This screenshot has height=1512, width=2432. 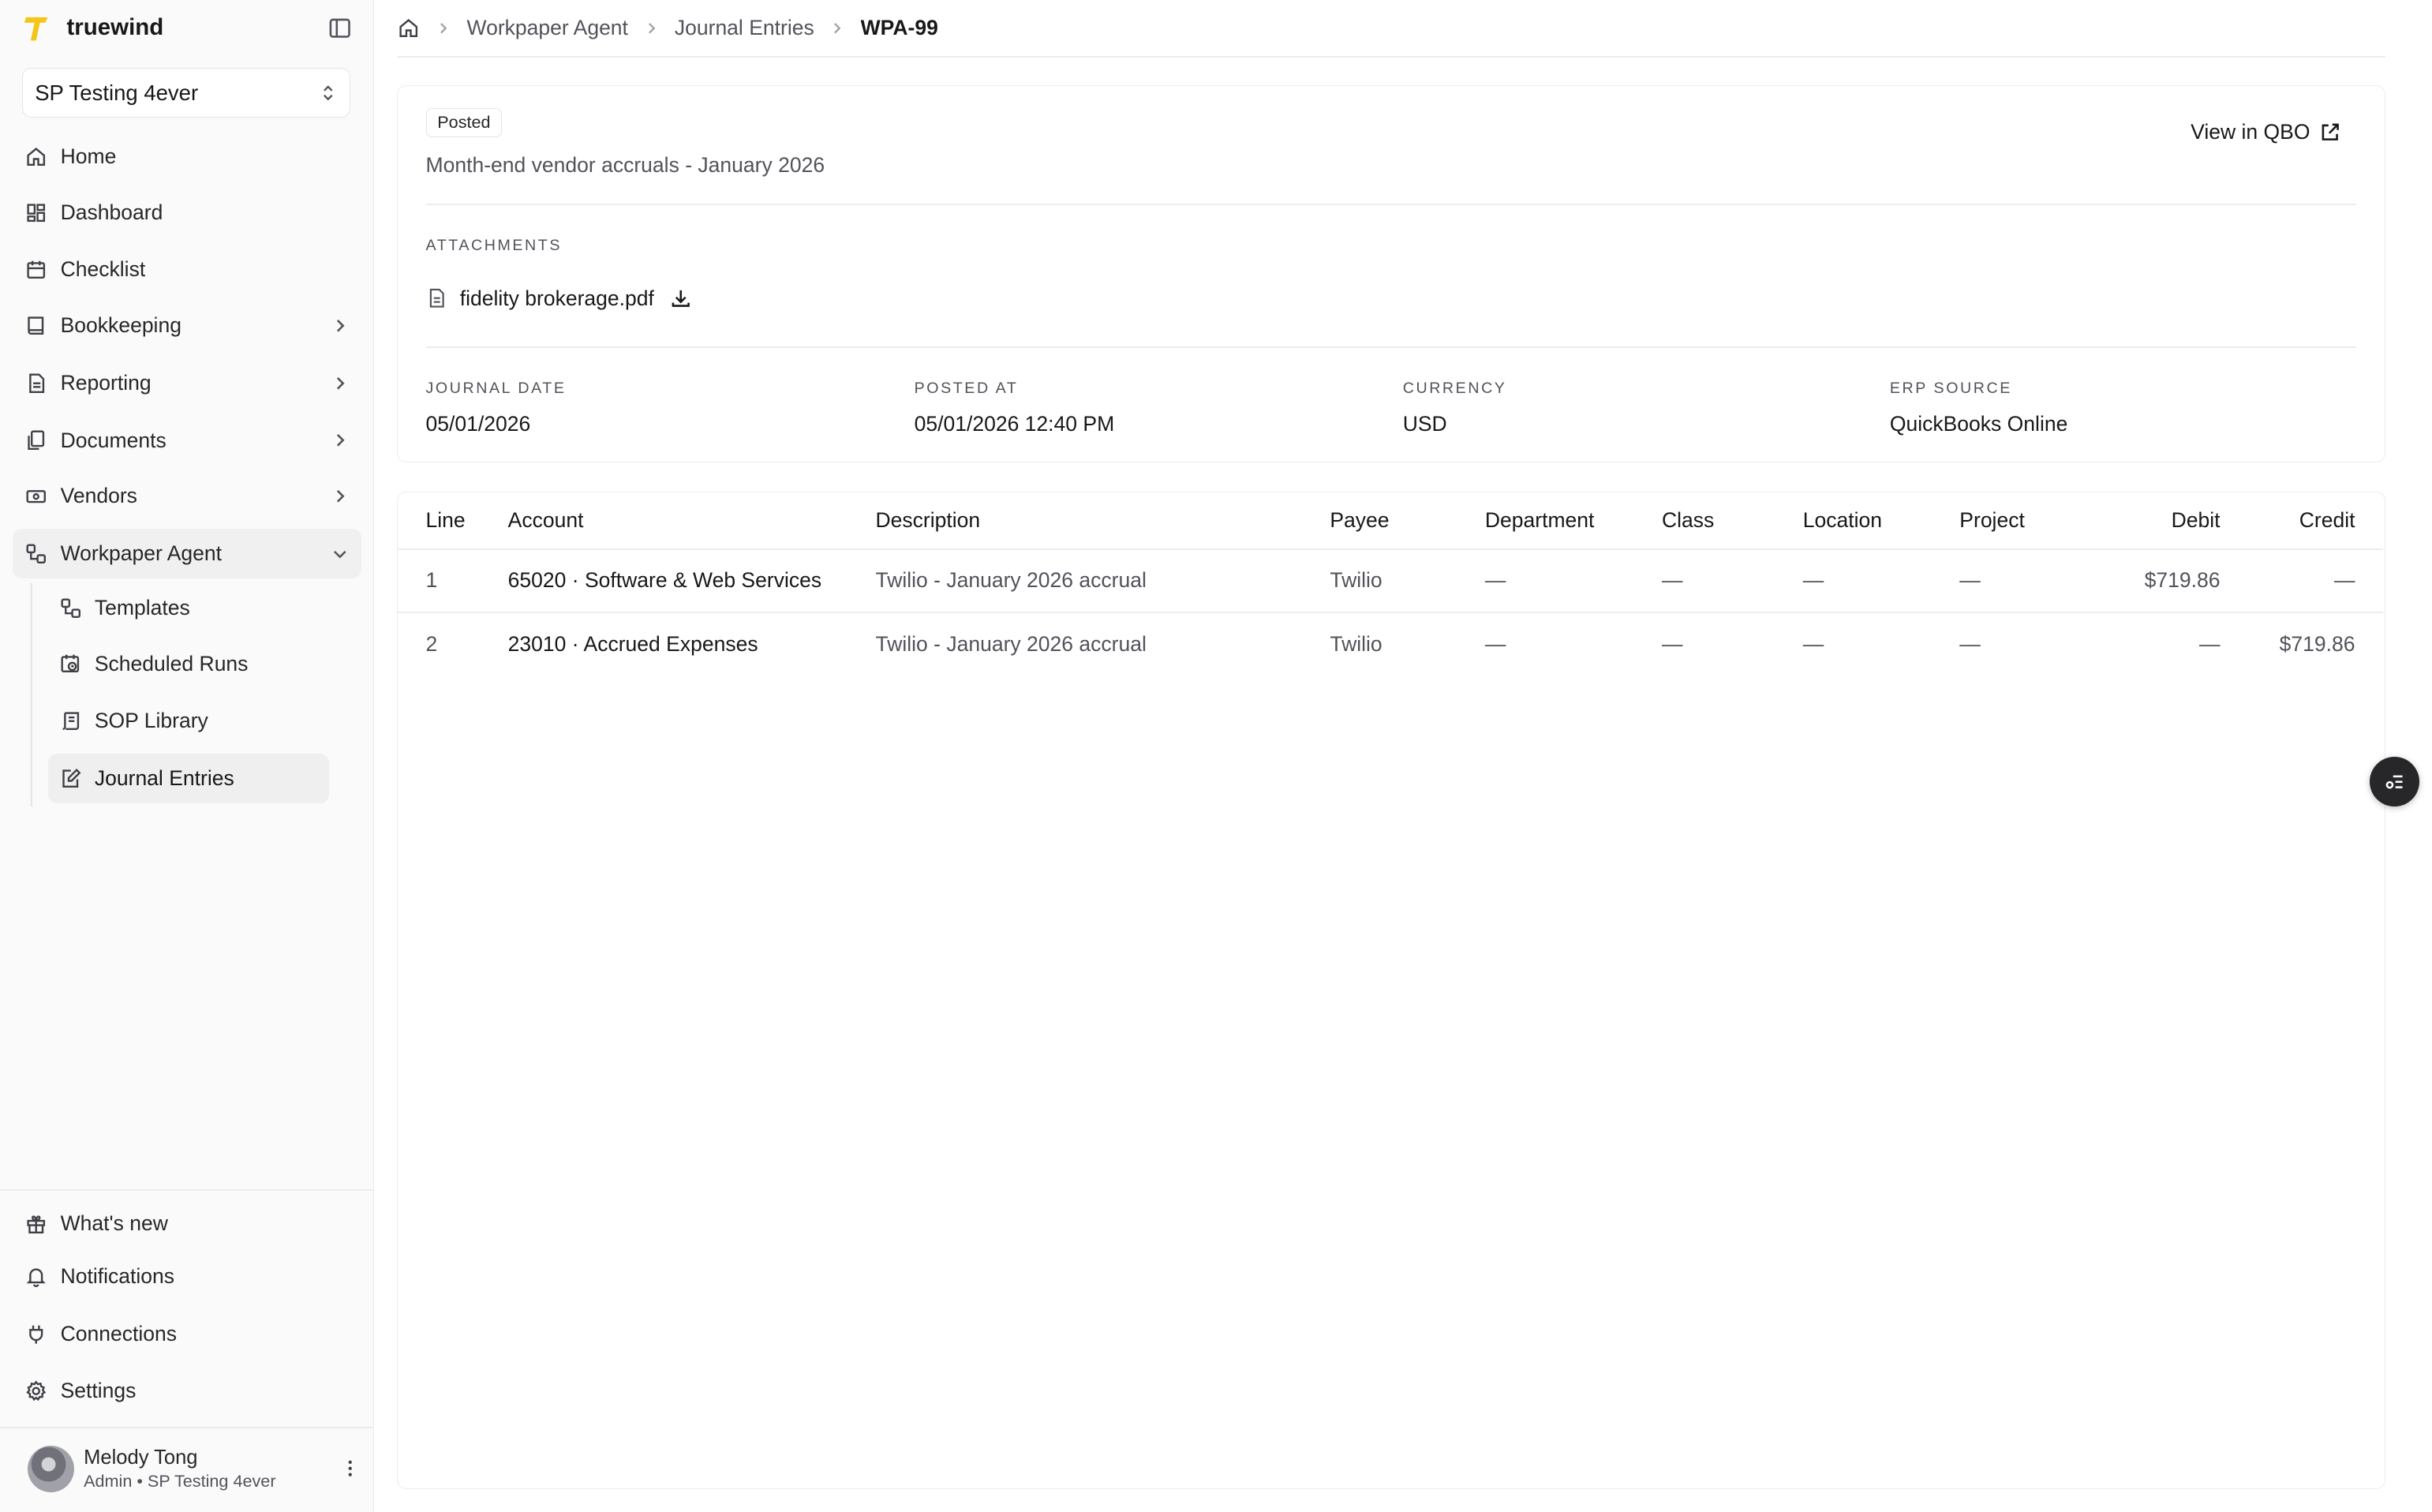 What do you see at coordinates (1992, 520) in the screenshot?
I see `col-header-project: Project` at bounding box center [1992, 520].